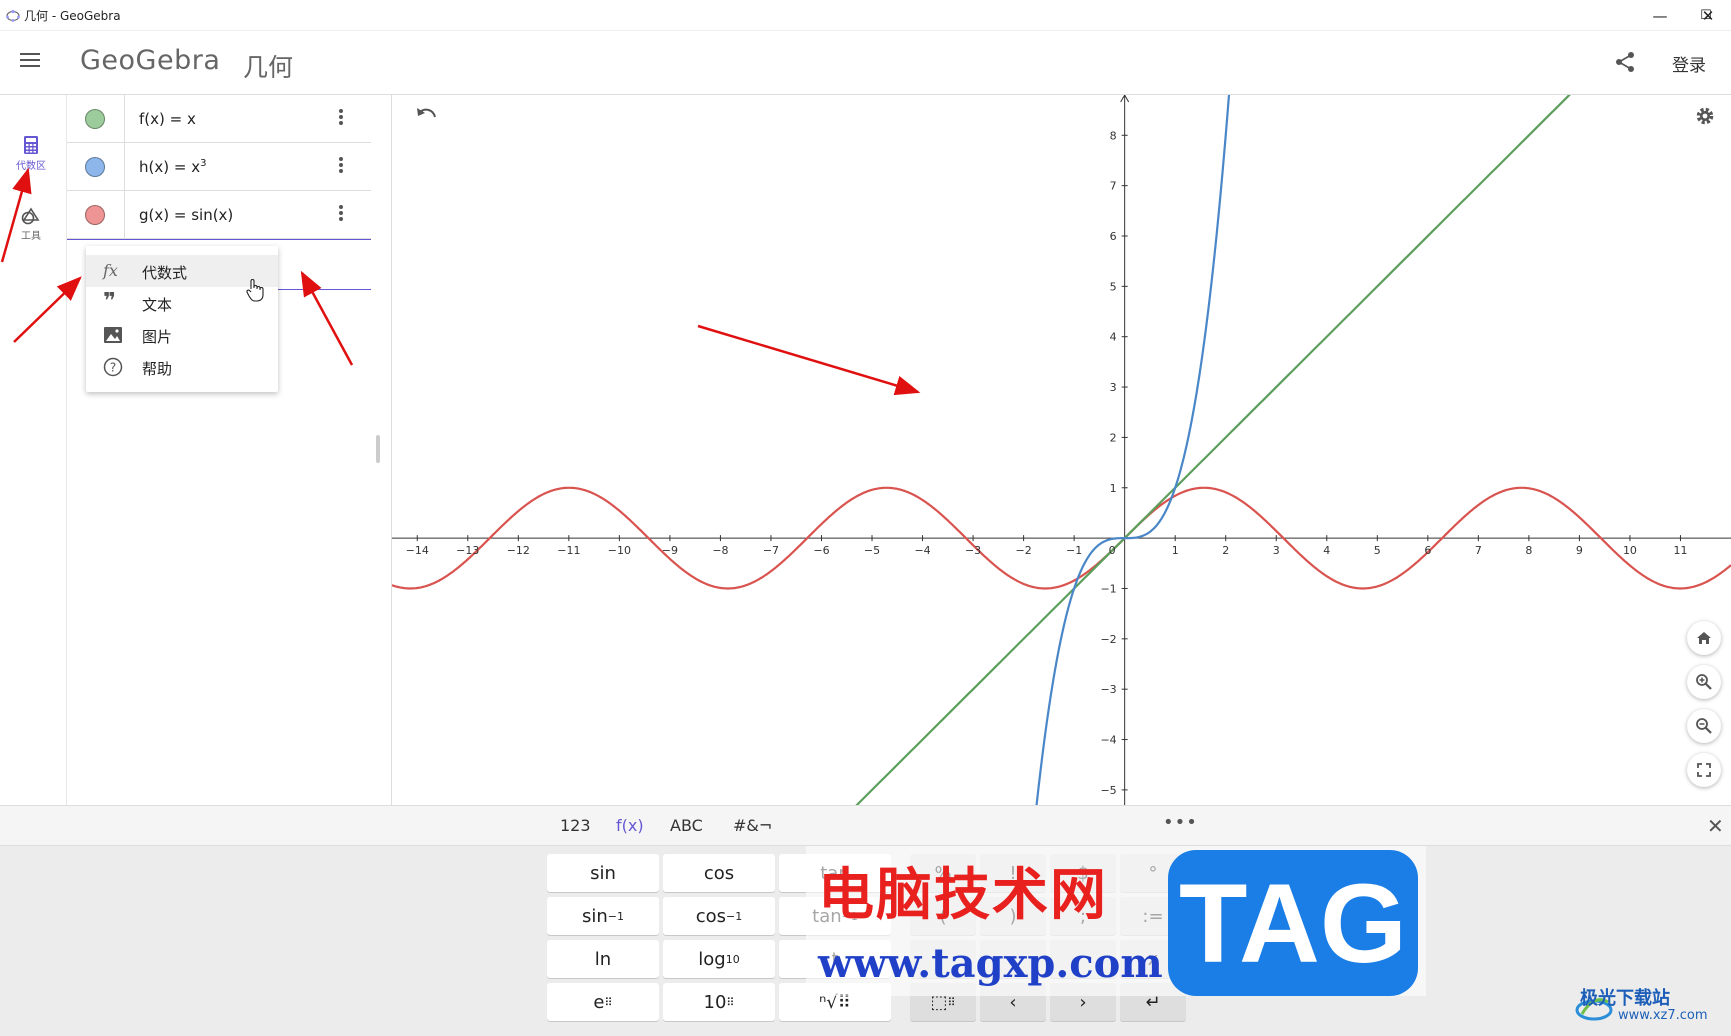 The height and width of the screenshot is (1036, 1731). What do you see at coordinates (630, 825) in the screenshot?
I see `tab-functions: f(x)` at bounding box center [630, 825].